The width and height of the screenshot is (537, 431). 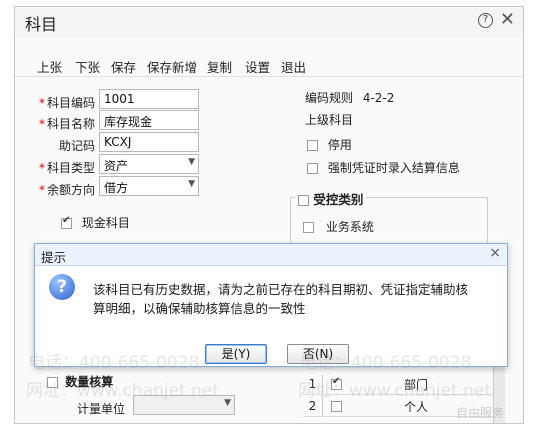 I want to click on unit-label: 计量单位, so click(x=100, y=409).